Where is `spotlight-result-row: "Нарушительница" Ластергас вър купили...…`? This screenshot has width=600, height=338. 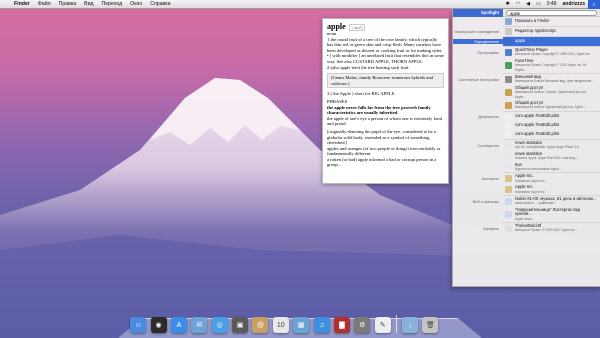
spotlight-result-row: "Нарушительница" Ластергас вър купили...… is located at coordinates (526, 214).